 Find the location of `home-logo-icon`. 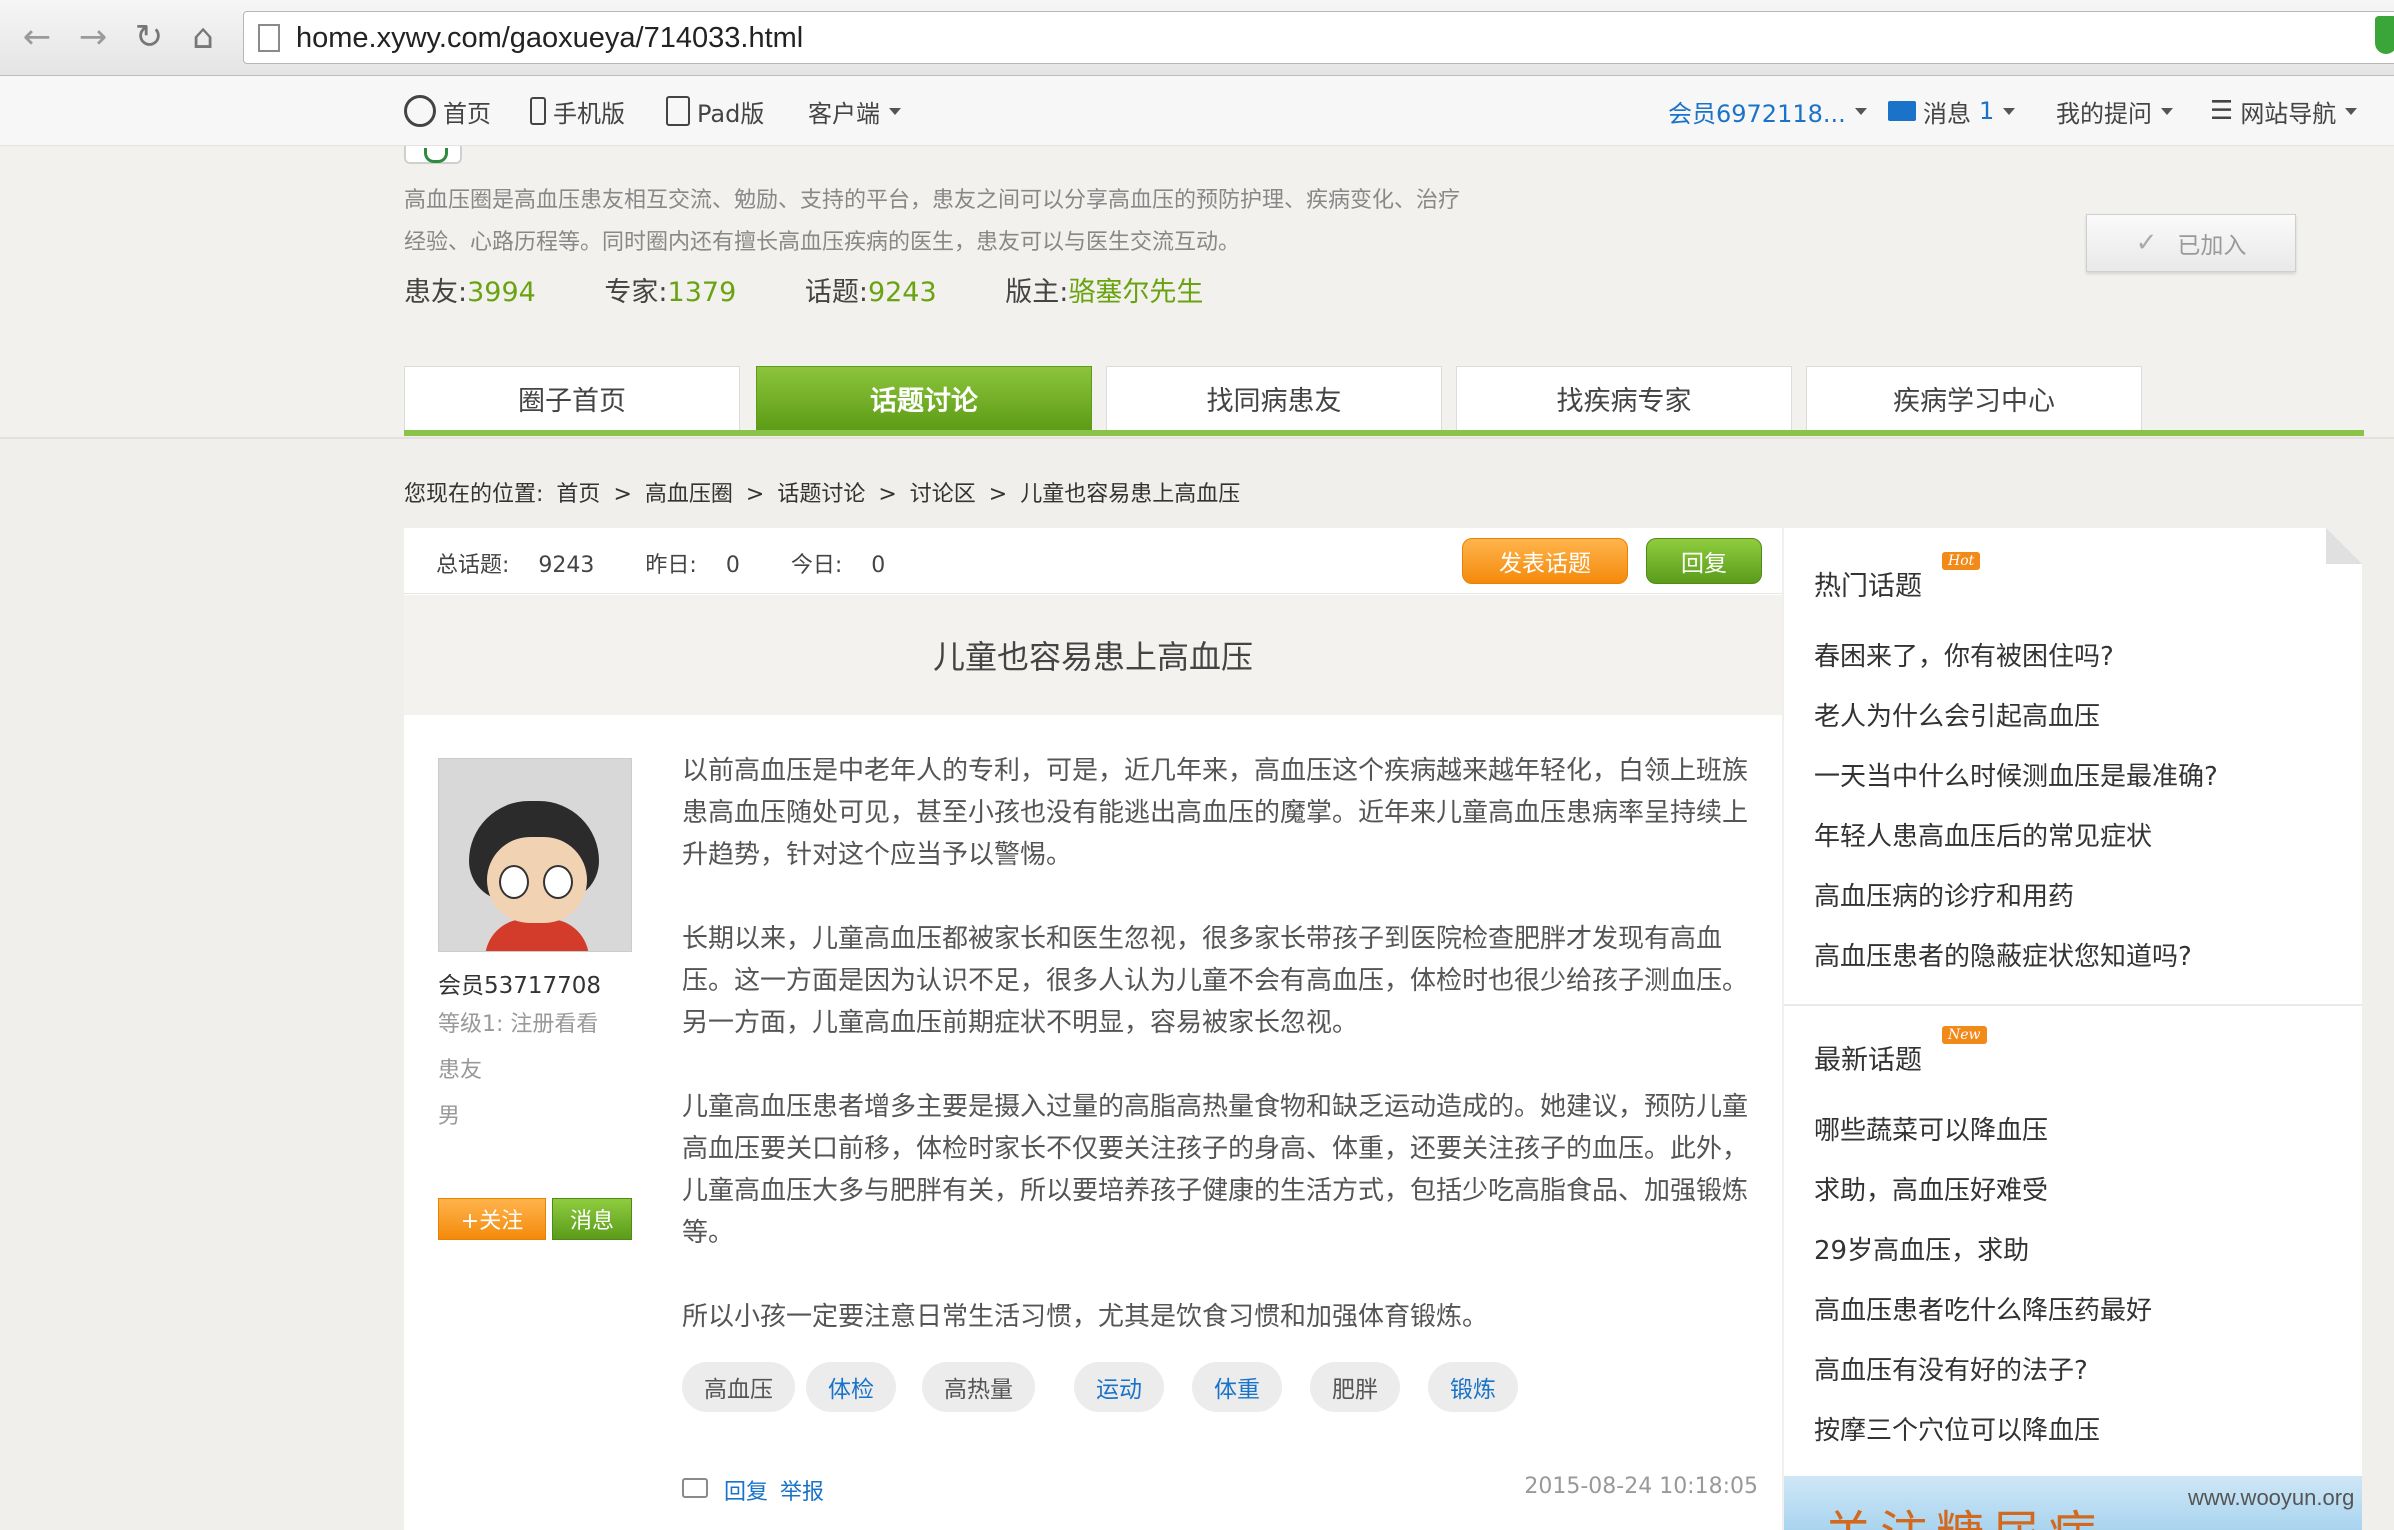

home-logo-icon is located at coordinates (420, 111).